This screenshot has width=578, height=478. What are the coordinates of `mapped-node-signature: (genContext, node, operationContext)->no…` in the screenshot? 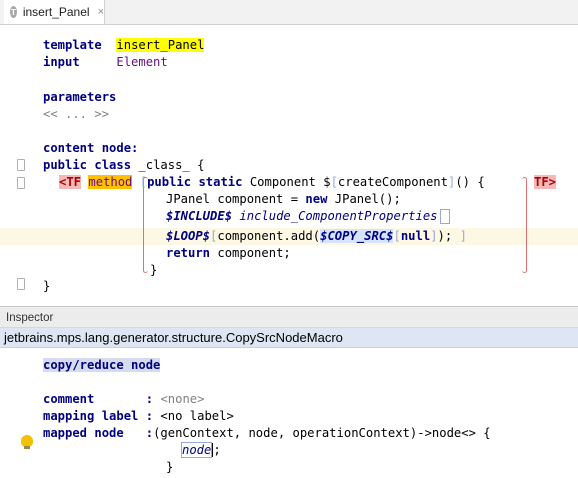 It's located at (322, 433).